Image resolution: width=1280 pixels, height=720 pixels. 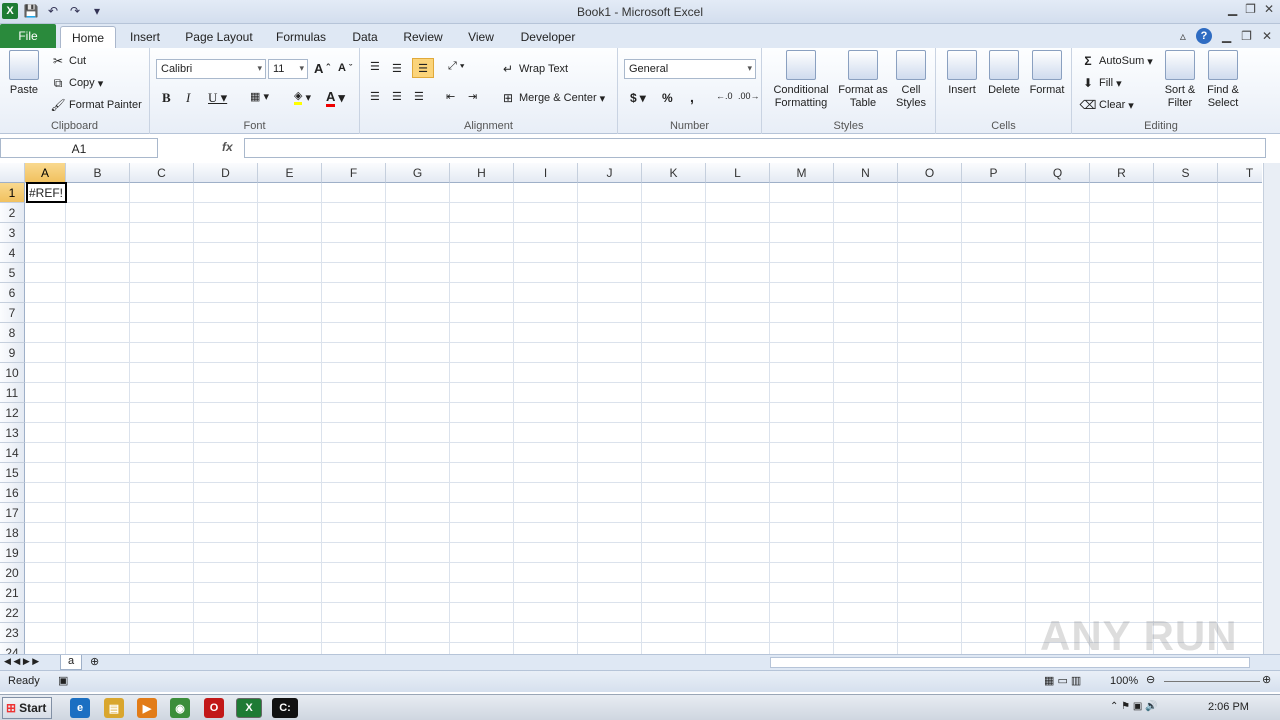 I want to click on ie-icon: e, so click(x=80, y=708).